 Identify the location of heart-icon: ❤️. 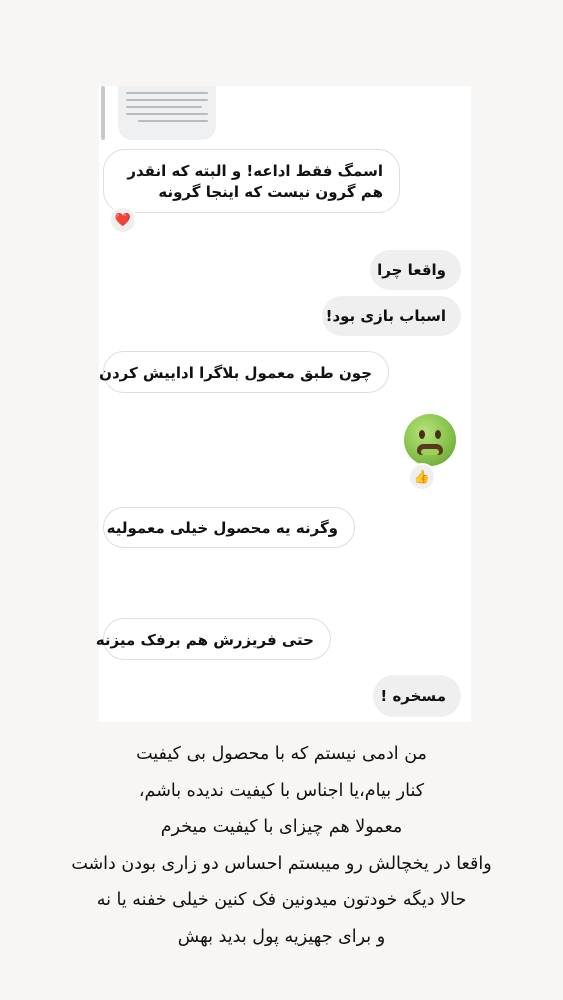
(123, 220).